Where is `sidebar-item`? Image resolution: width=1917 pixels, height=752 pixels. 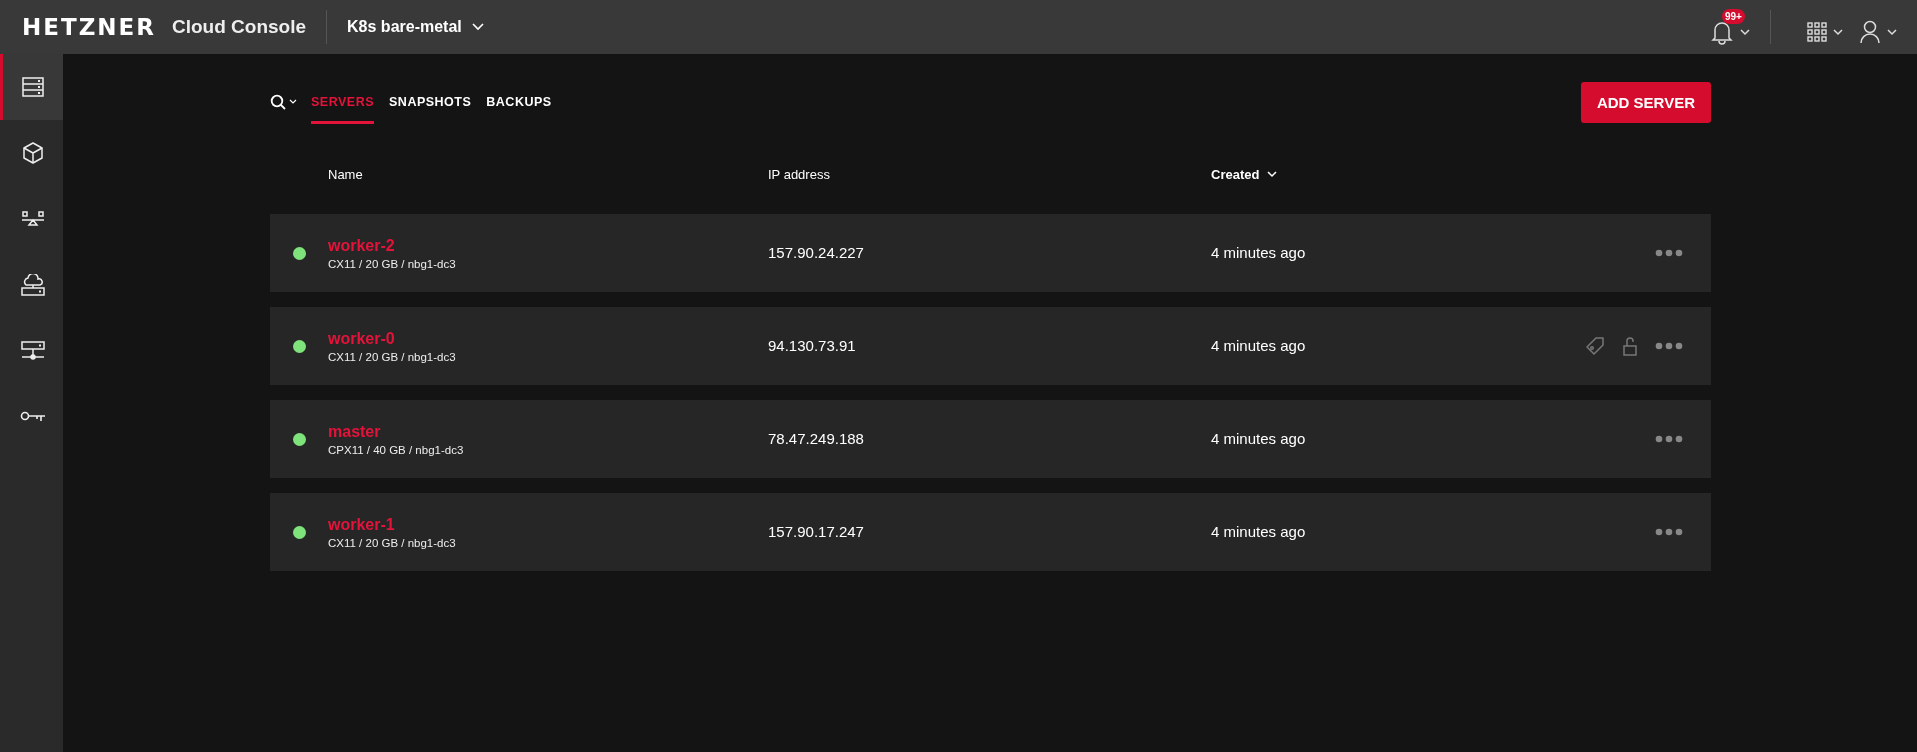 sidebar-item is located at coordinates (31, 87).